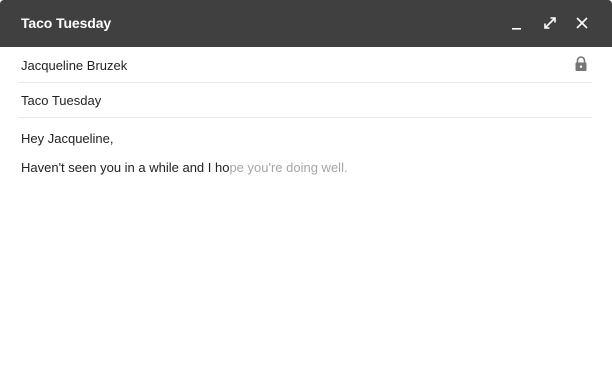 Image resolution: width=612 pixels, height=389 pixels. Describe the element at coordinates (517, 23) in the screenshot. I see `minimize-button` at that location.